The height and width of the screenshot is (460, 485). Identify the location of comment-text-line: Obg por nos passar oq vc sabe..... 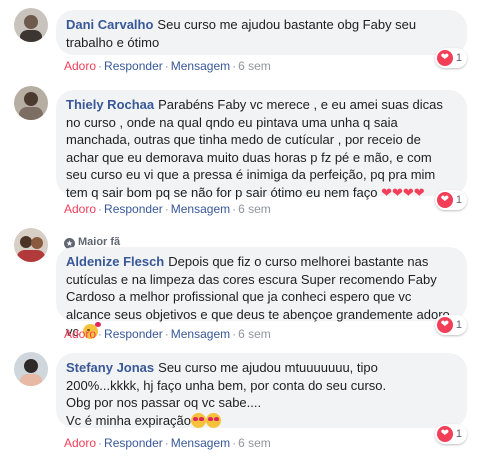
(164, 402).